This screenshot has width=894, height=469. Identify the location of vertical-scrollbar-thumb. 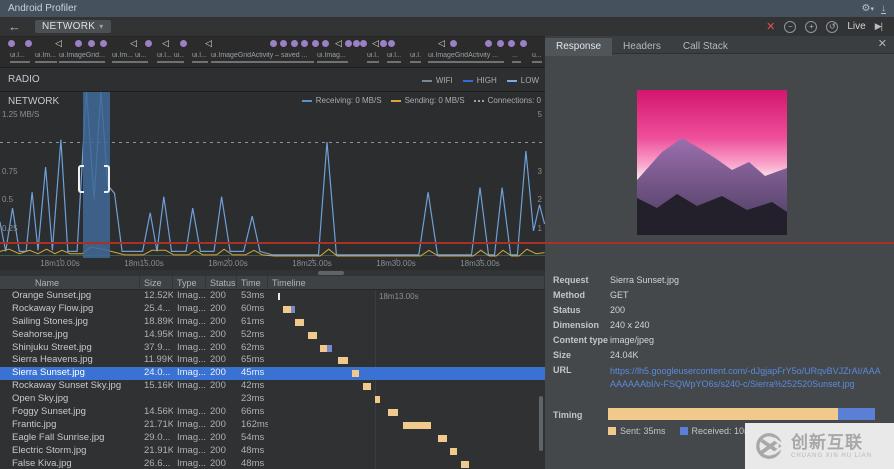
(541, 423).